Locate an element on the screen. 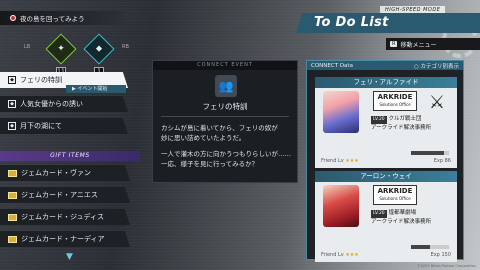 Image resolution: width=480 pixels, height=270 pixels. gift-item-0: ジェムカード・ヴァン is located at coordinates (65, 173).